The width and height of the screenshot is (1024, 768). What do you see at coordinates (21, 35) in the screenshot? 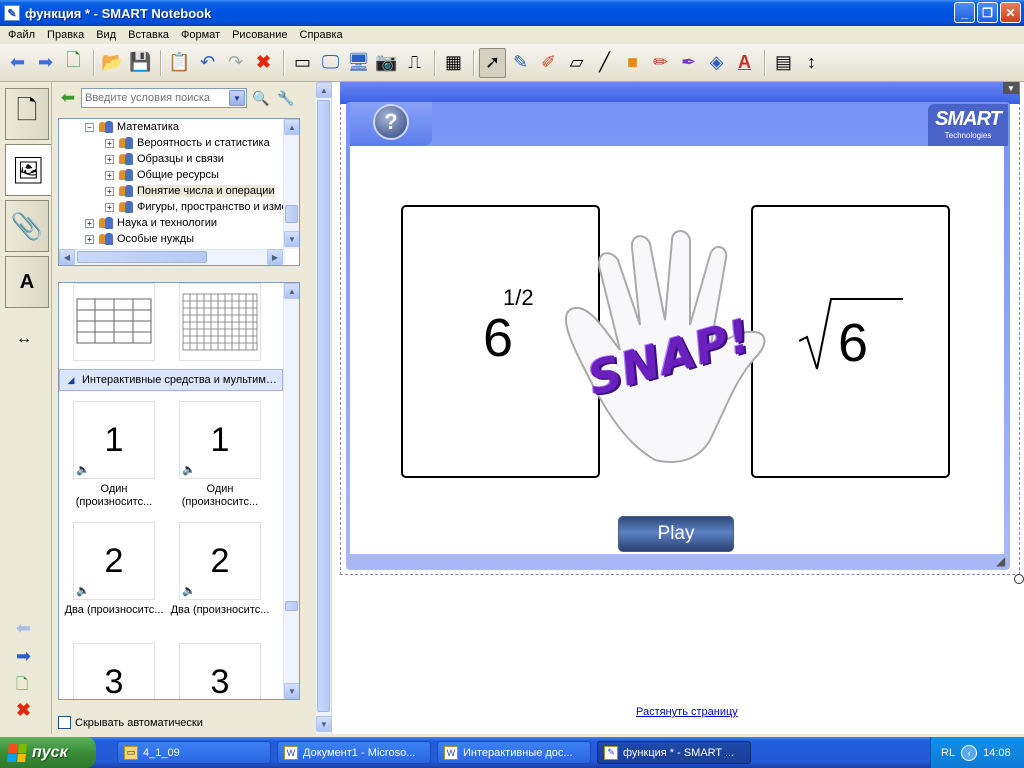
I see `menu-file: Файл` at bounding box center [21, 35].